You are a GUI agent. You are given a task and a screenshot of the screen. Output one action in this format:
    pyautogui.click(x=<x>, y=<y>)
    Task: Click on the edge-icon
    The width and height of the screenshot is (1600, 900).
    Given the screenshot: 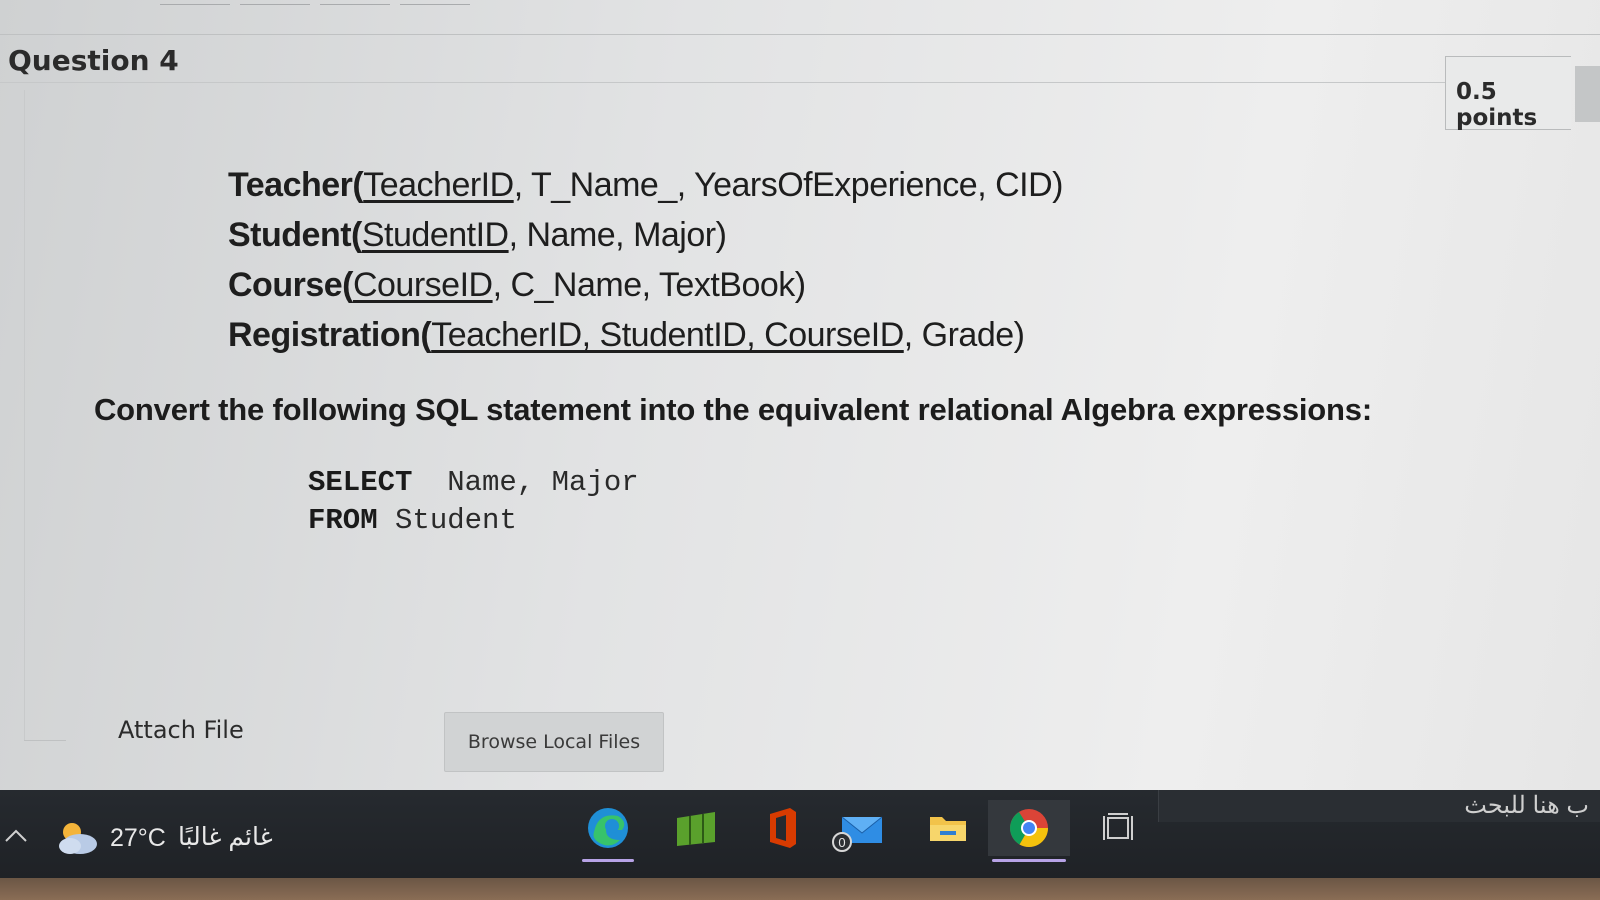 What is the action you would take?
    pyautogui.click(x=608, y=831)
    